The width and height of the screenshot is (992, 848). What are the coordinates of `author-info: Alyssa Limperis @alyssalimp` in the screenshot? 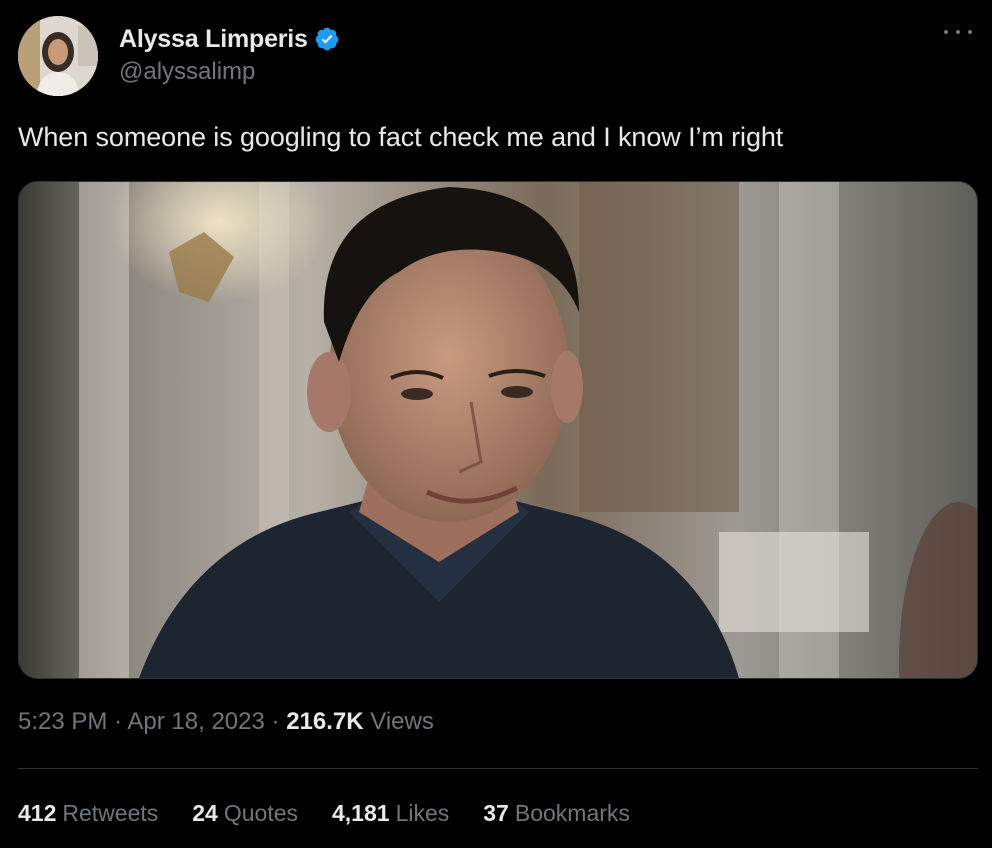 It's located at (229, 54).